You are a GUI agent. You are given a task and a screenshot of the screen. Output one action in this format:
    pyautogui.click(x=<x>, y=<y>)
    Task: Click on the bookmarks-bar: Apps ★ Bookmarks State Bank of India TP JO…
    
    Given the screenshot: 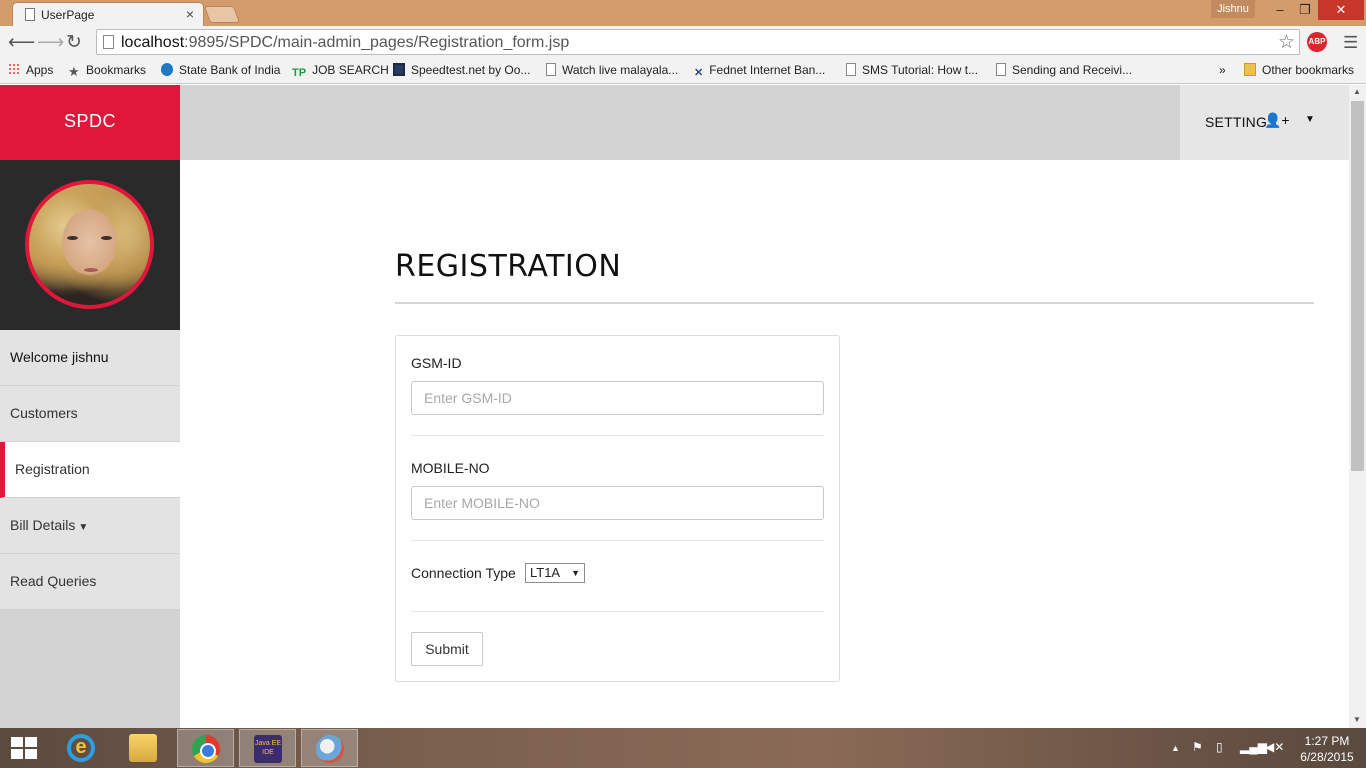 What is the action you would take?
    pyautogui.click(x=683, y=71)
    